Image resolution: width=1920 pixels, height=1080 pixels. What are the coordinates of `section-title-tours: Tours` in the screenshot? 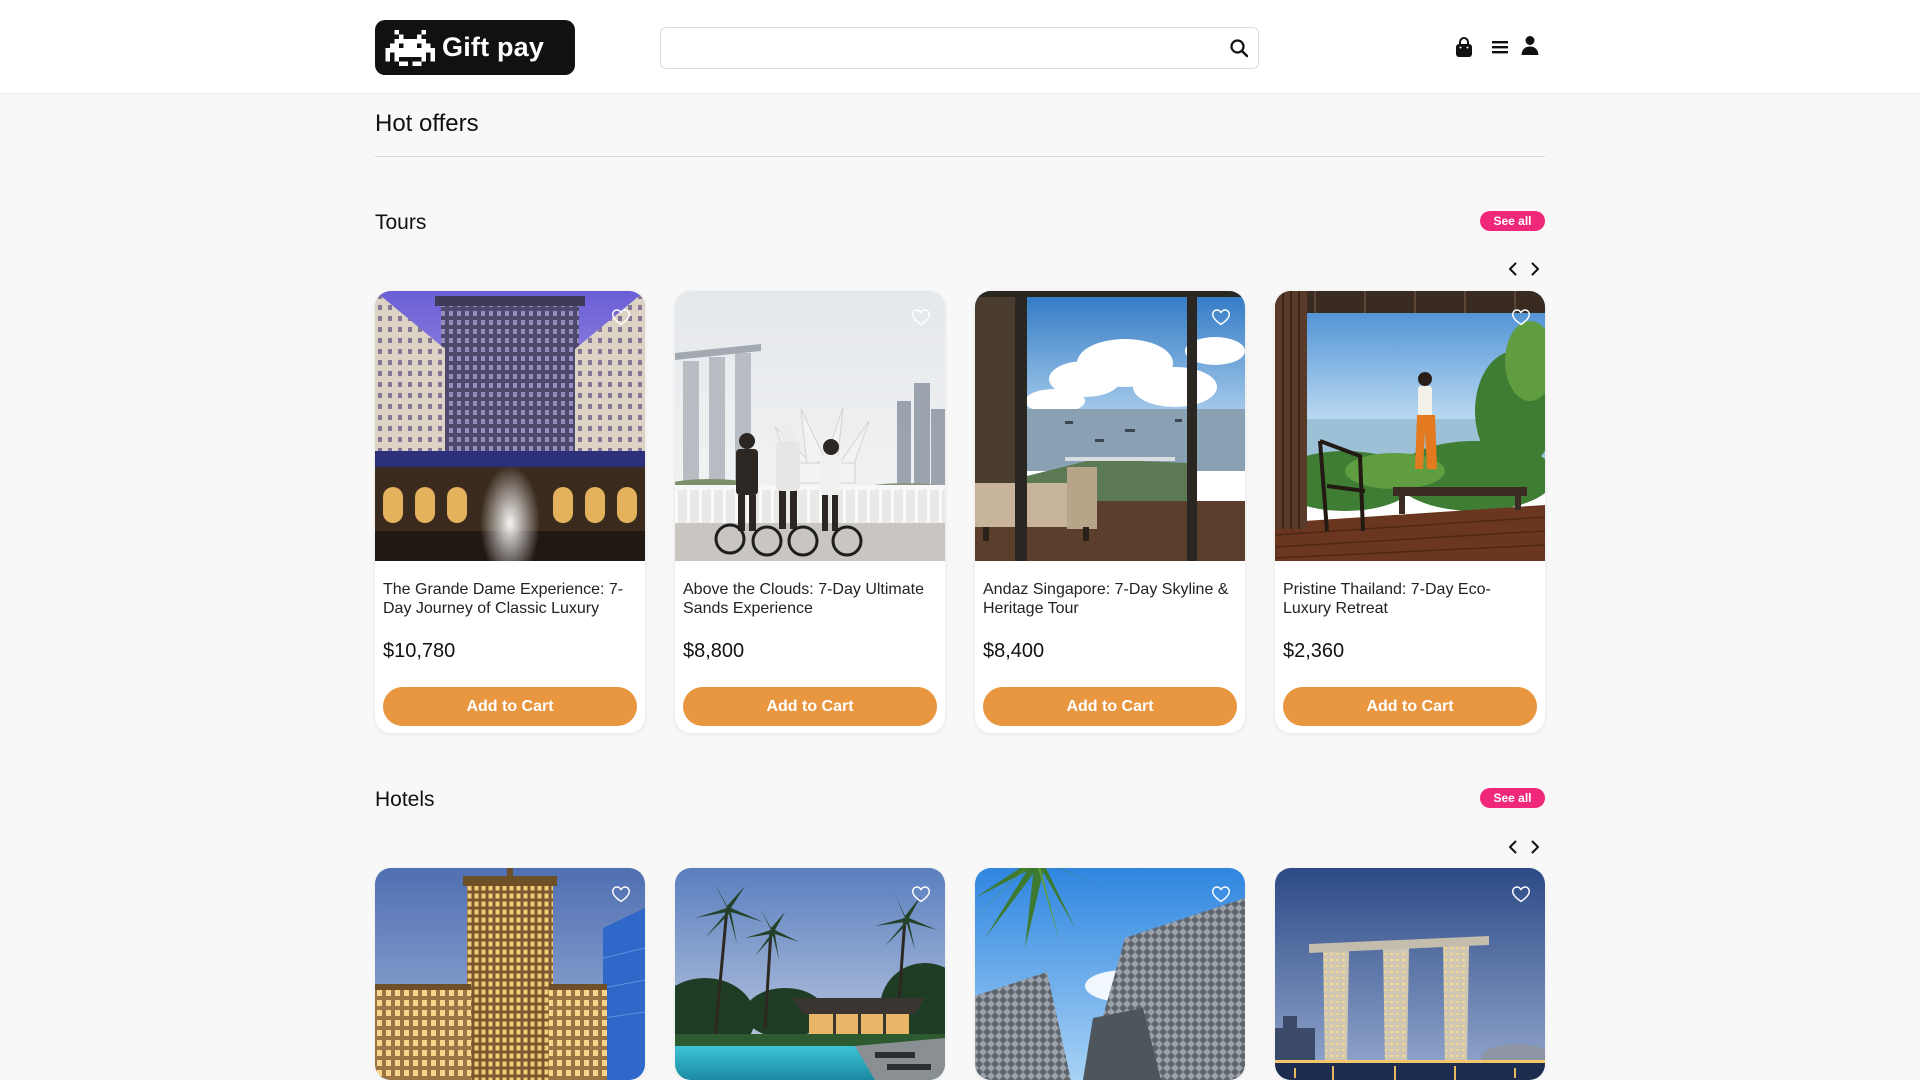 It's located at (401, 222).